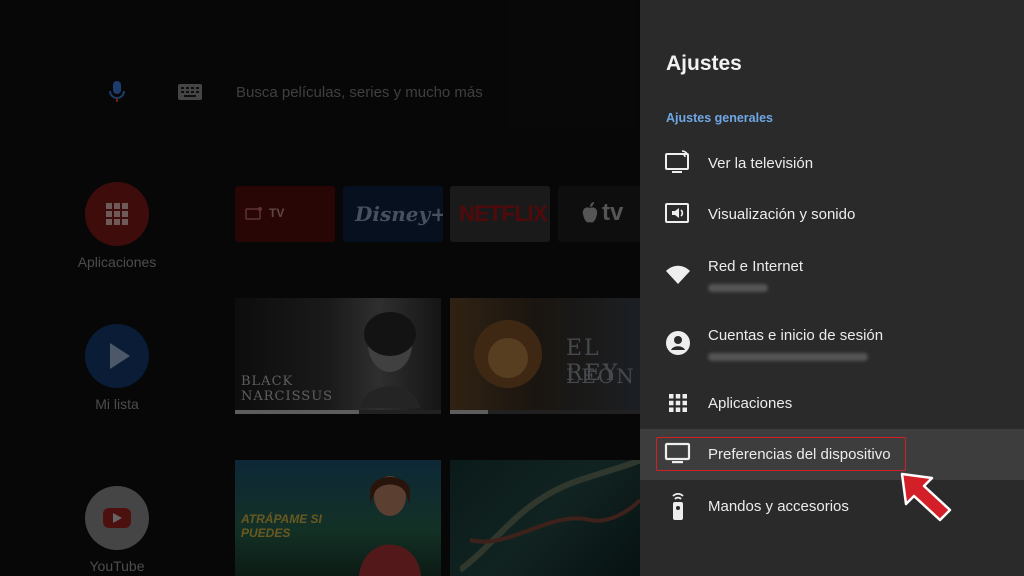  I want to click on network-name-blurred, so click(738, 288).